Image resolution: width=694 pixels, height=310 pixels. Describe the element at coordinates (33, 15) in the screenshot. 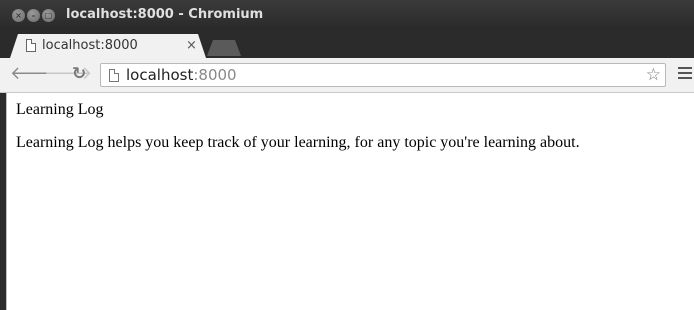

I see `minimize-icon: –` at that location.